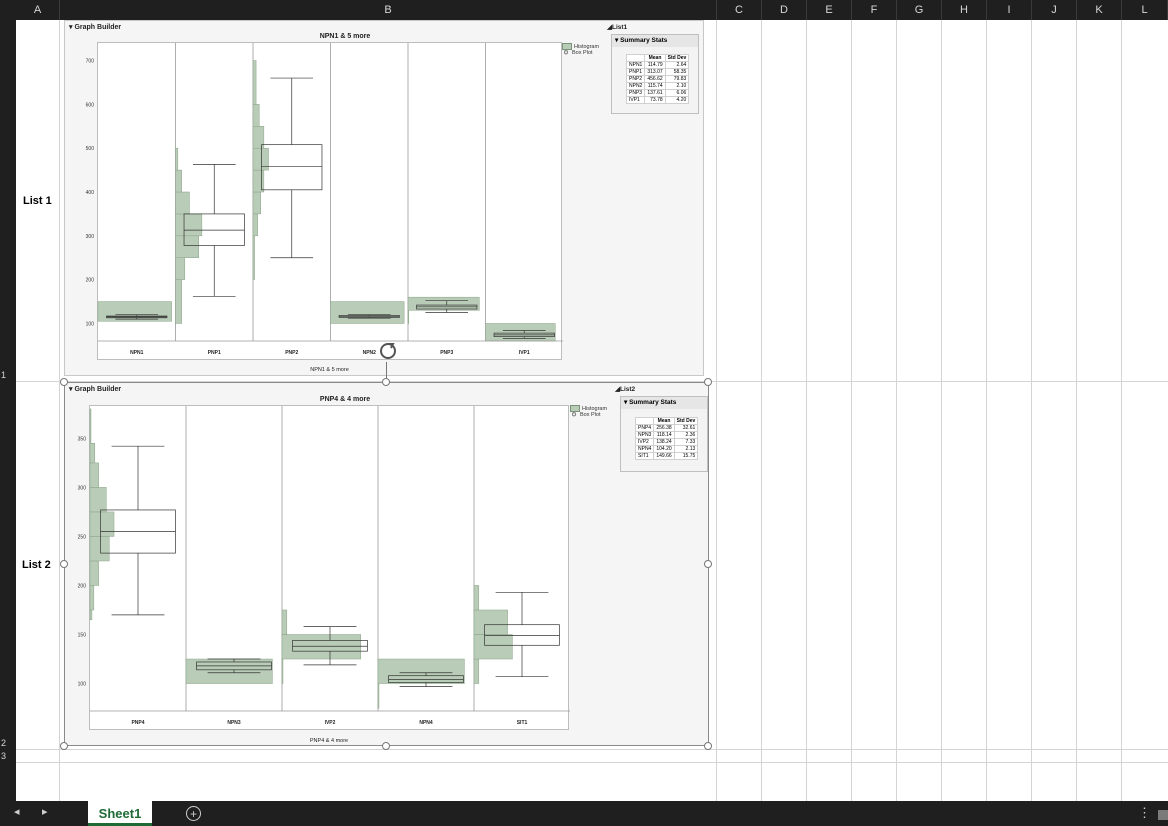 The width and height of the screenshot is (1168, 826). I want to click on column-header-h: H, so click(964, 10).